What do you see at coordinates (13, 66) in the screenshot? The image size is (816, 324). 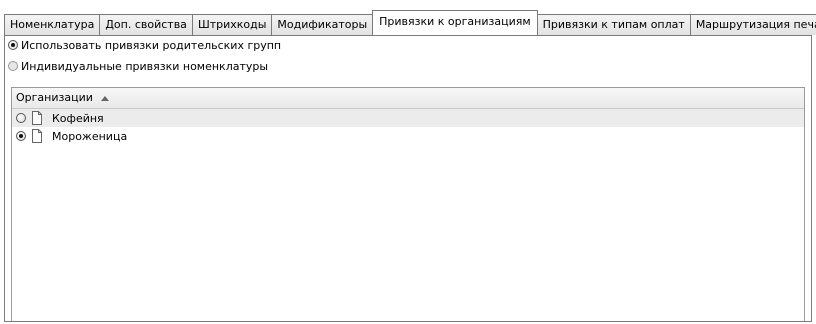 I see `individual-bindings-radio` at bounding box center [13, 66].